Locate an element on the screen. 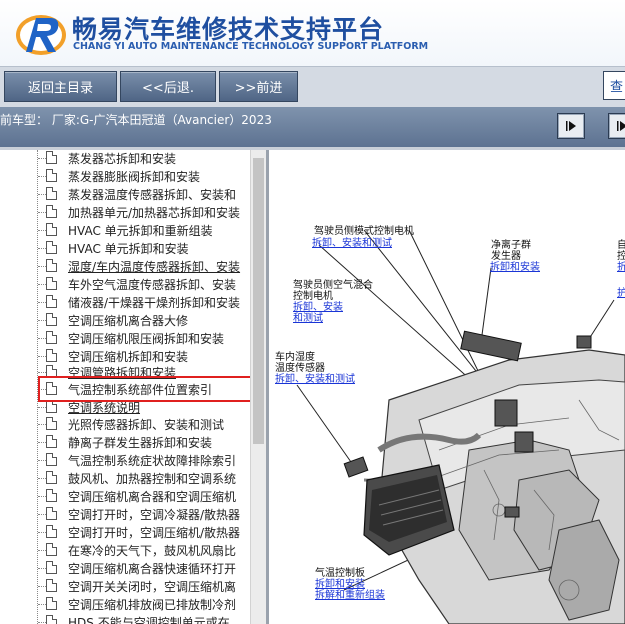 This screenshot has width=625, height=624. tree-item: 空调压缩机离合器和空调压缩机 is located at coordinates (125, 497).